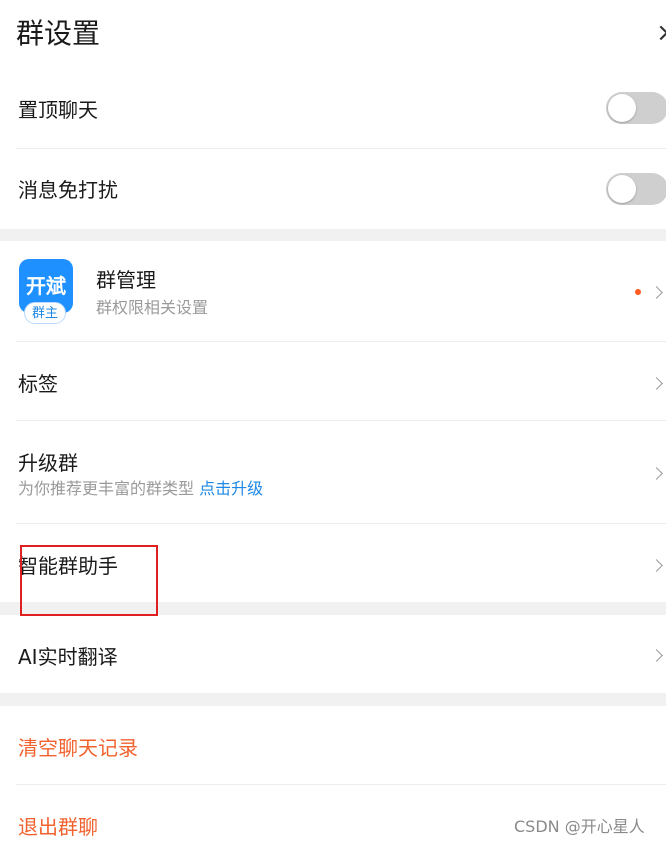 The image size is (666, 841). I want to click on upgrade-hint: 为你推荐更丰富的群类型 点击升级, so click(140, 489).